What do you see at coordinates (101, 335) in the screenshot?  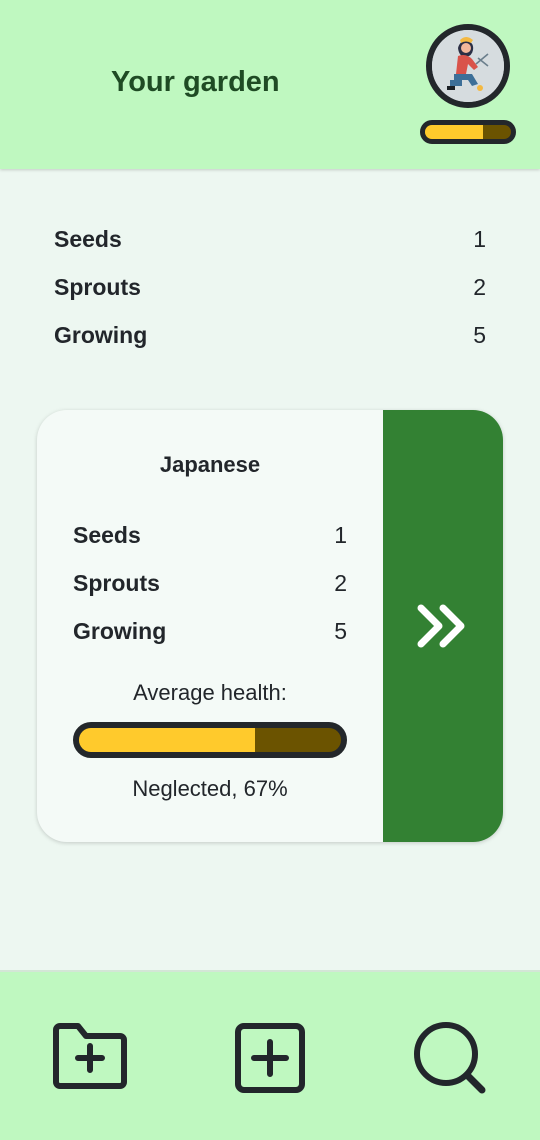 I see `summary-label: Growing` at bounding box center [101, 335].